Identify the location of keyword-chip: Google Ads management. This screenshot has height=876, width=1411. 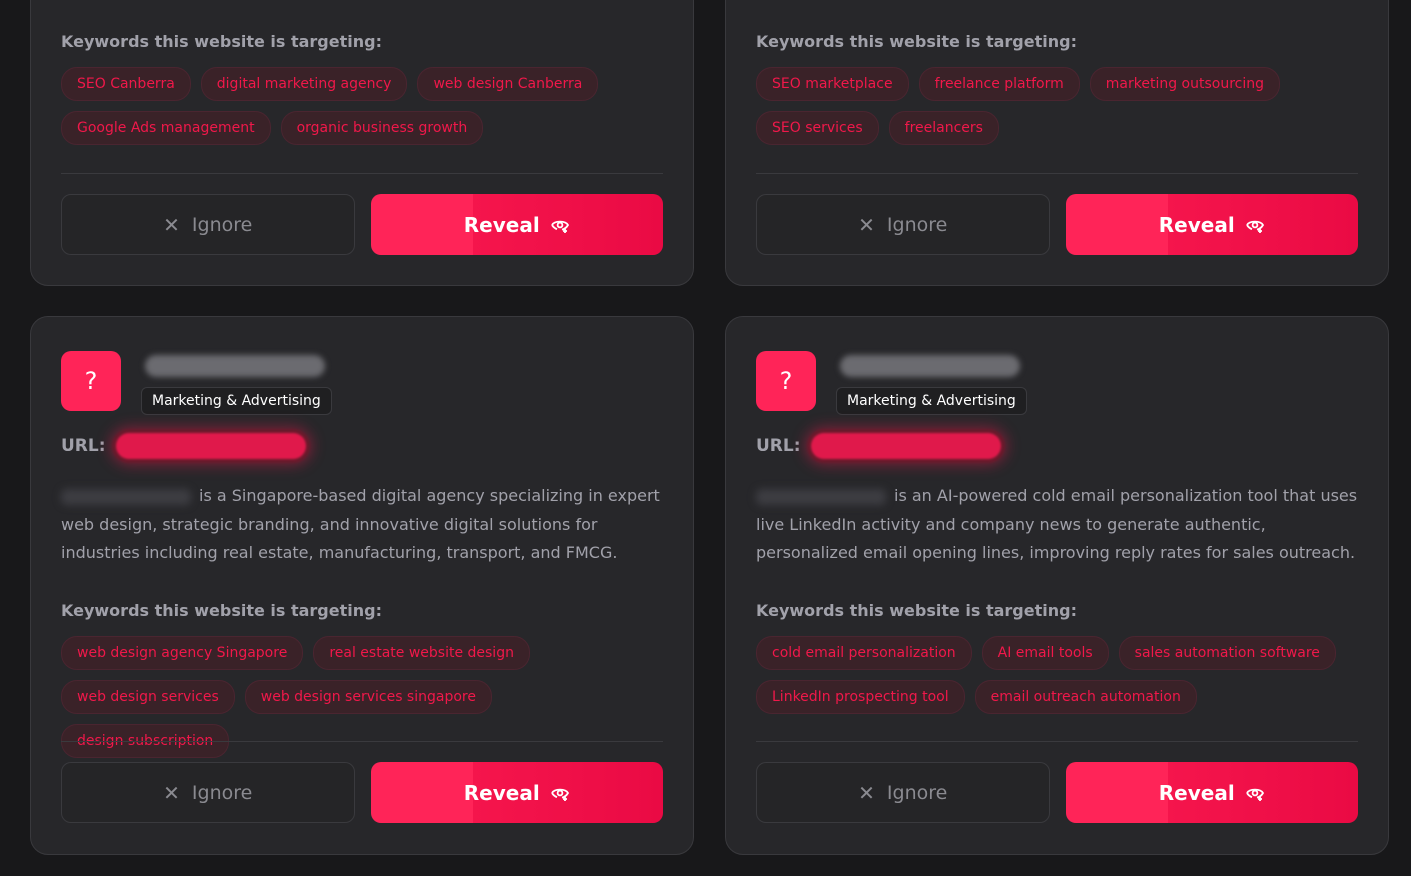
(166, 128).